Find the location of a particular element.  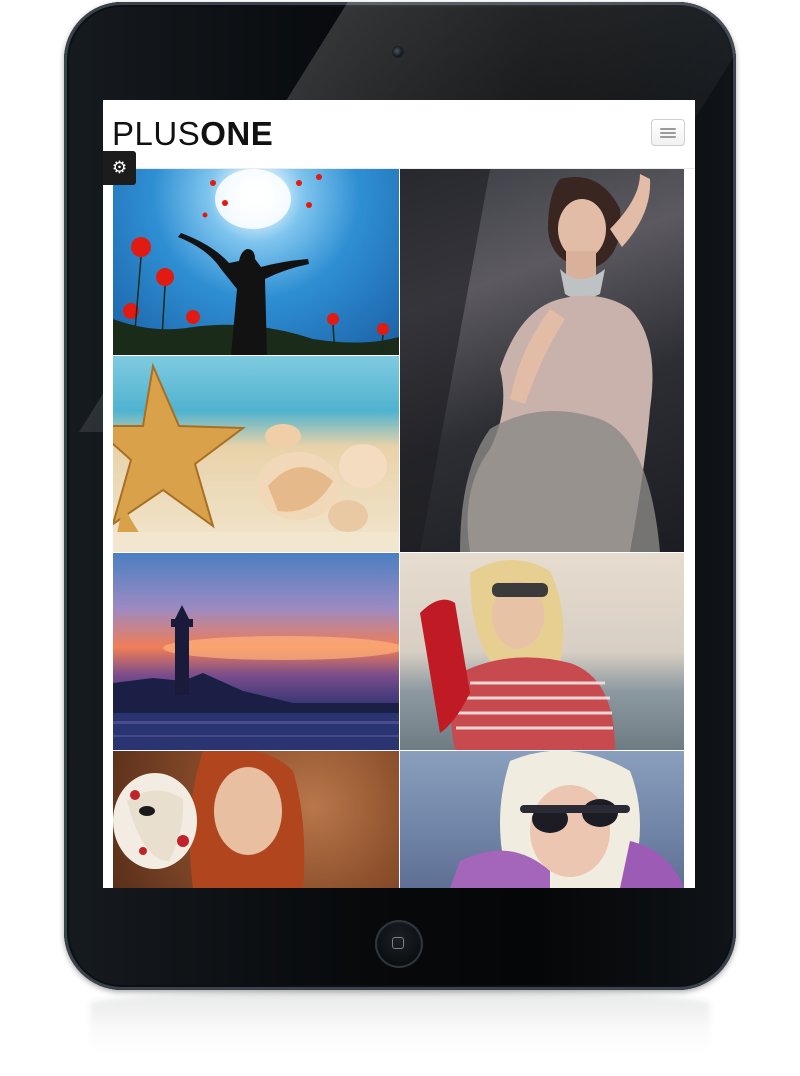

gear-icon: ⚙ is located at coordinates (119, 168).